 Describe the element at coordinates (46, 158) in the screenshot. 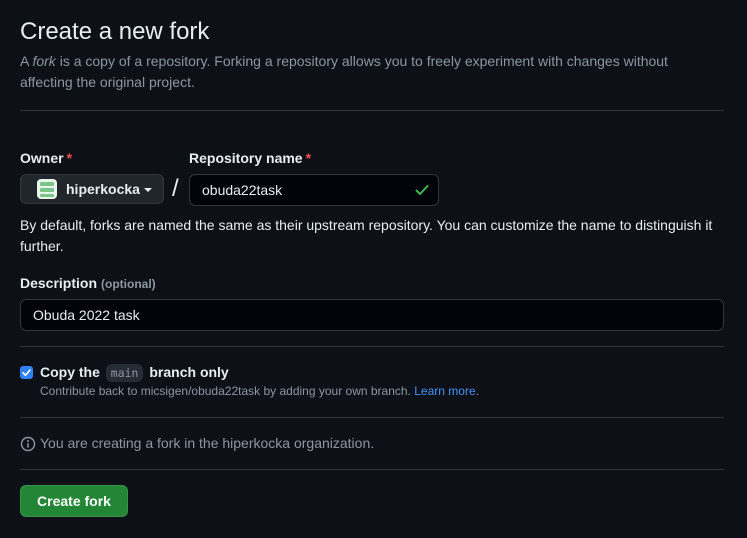

I see `owner-label: Owner *` at that location.